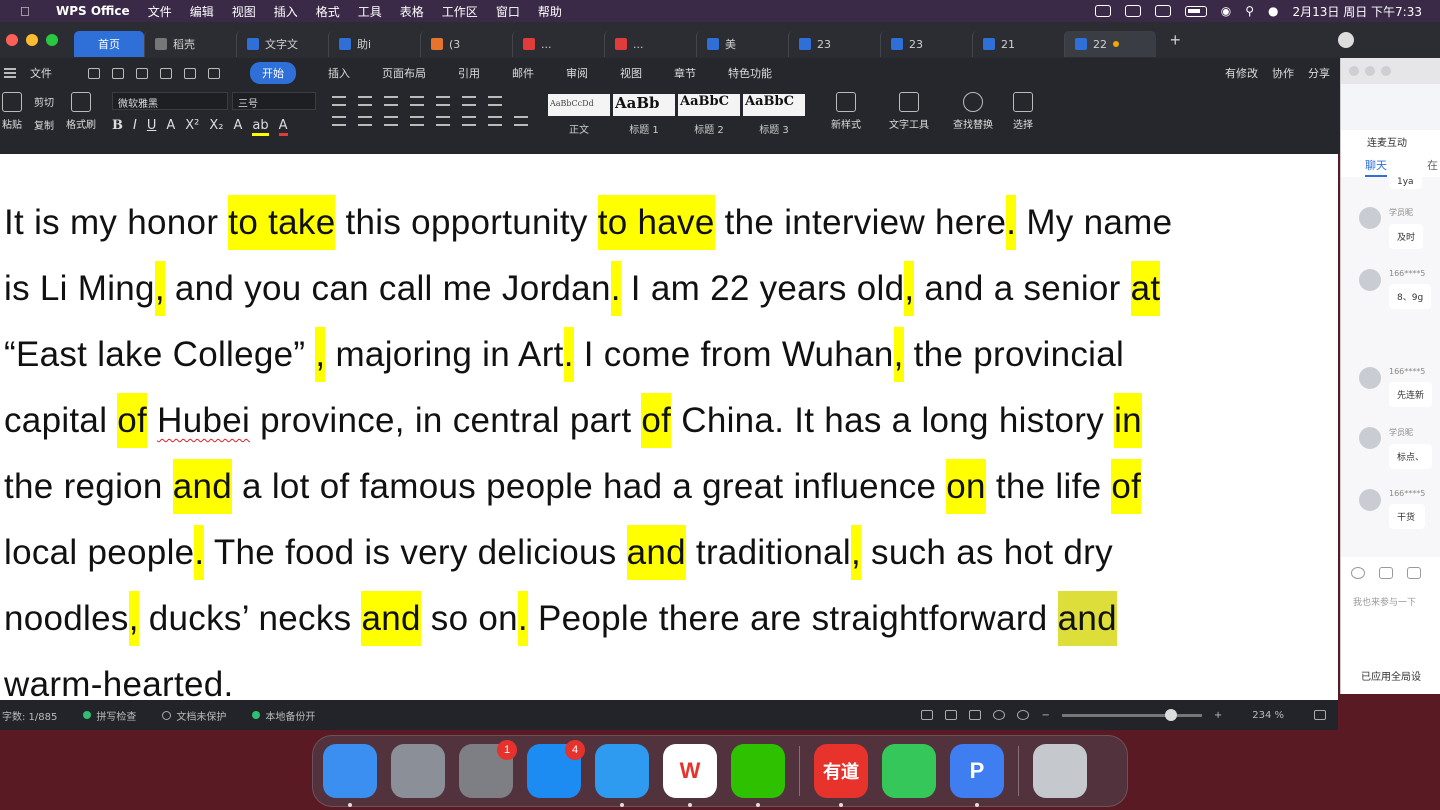  Describe the element at coordinates (391, 101) in the screenshot. I see `decrease-indent-icon` at that location.